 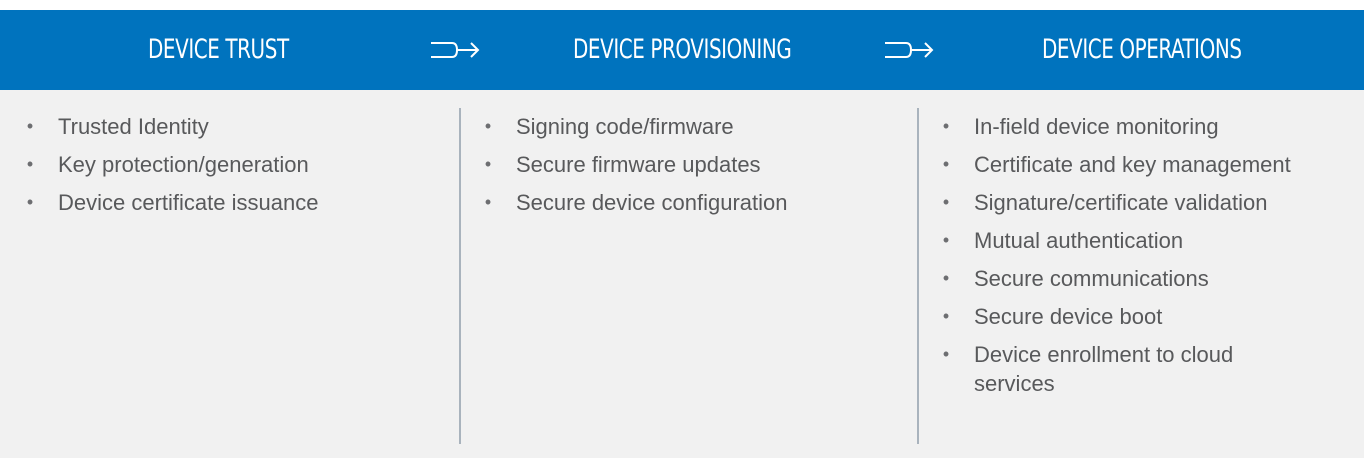 What do you see at coordinates (1142, 49) in the screenshot?
I see `stage-title-device-operations: DEVICE OPERATIONS` at bounding box center [1142, 49].